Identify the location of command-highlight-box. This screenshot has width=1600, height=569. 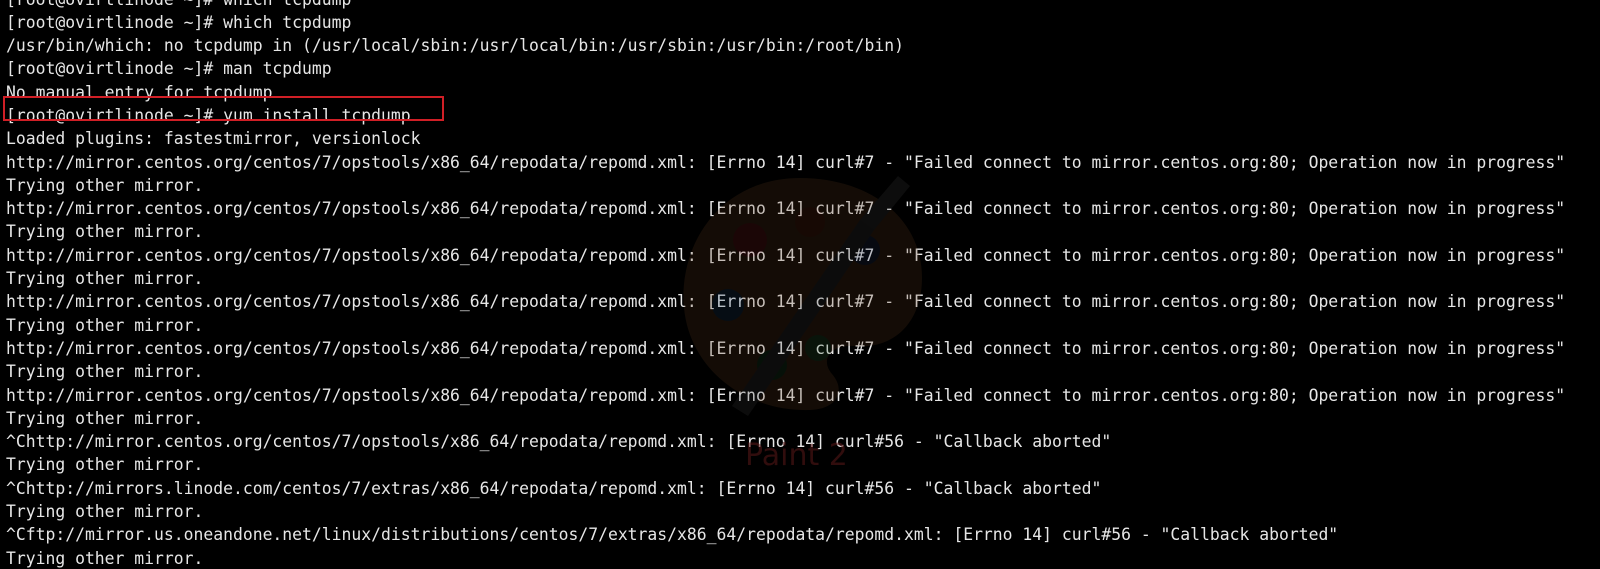
(223, 108).